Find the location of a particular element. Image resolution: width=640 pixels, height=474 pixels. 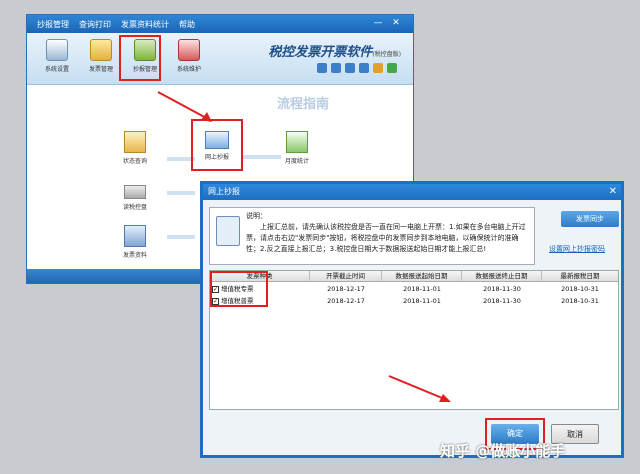

dialog-titlebar: 网上抄报 ✕ is located at coordinates (412, 192).